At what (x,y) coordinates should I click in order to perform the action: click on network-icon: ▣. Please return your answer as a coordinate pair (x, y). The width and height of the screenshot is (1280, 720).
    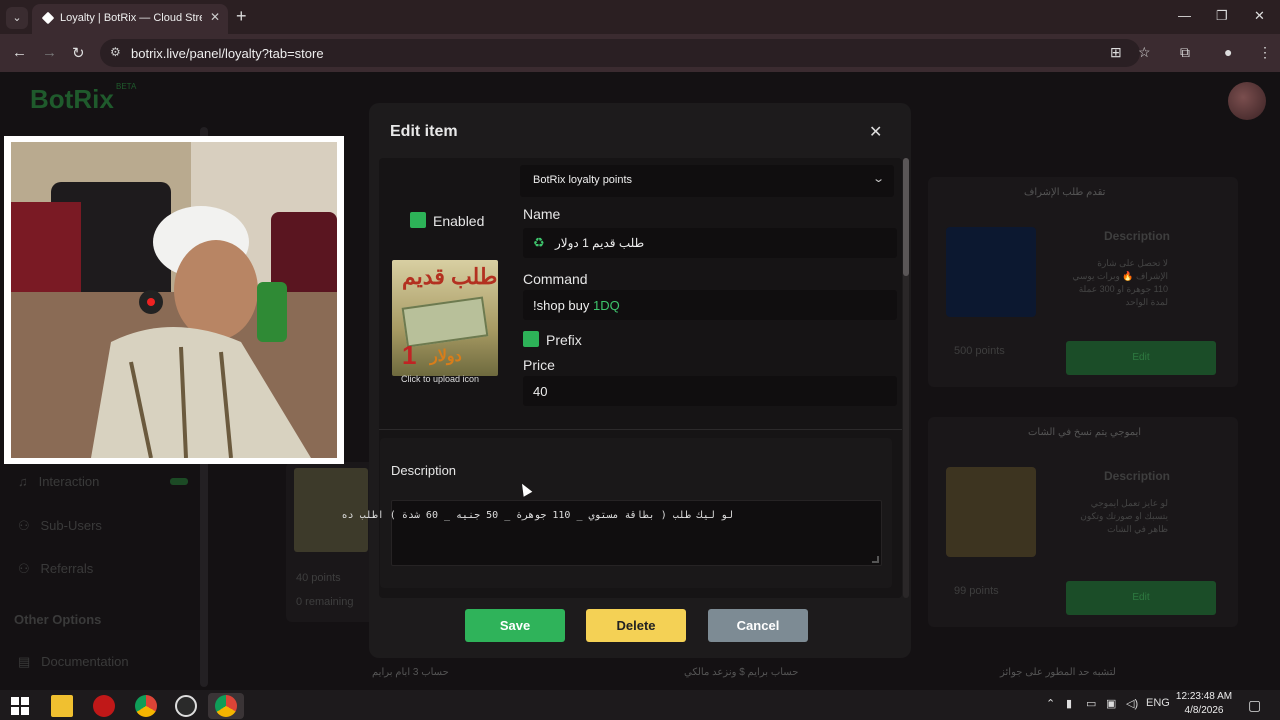
    Looking at the image, I should click on (1111, 703).